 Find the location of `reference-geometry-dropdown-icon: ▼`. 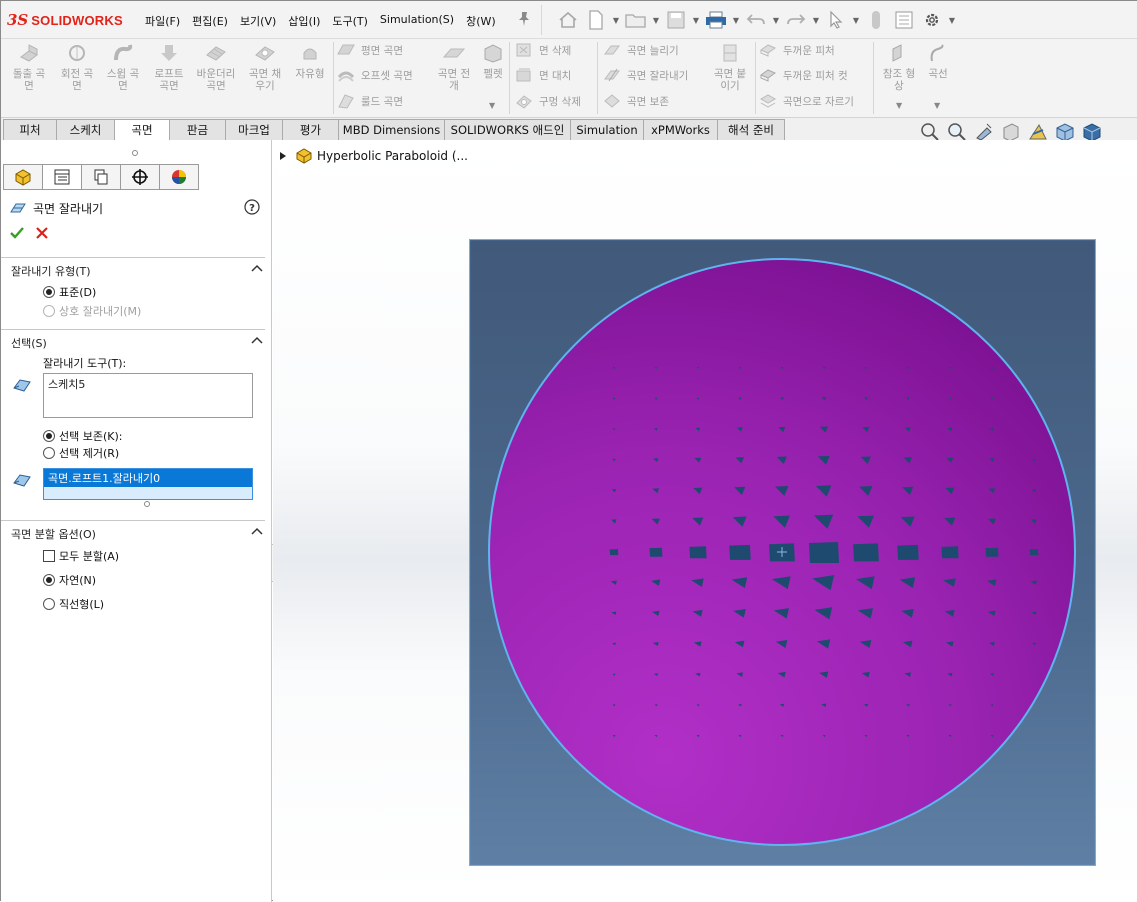

reference-geometry-dropdown-icon: ▼ is located at coordinates (899, 105).